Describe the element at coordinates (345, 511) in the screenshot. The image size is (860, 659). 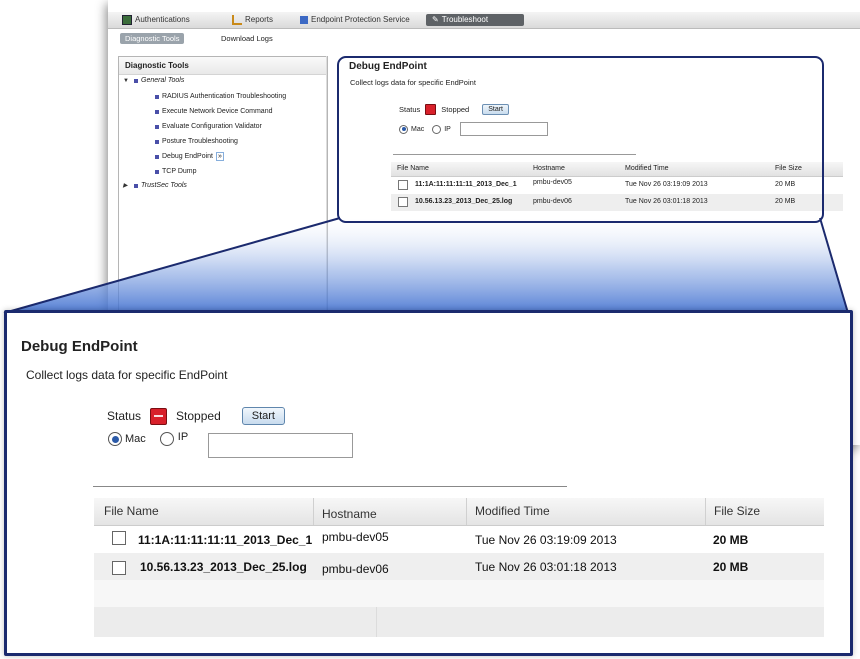
I see `column-header-hostname: Hostname` at that location.